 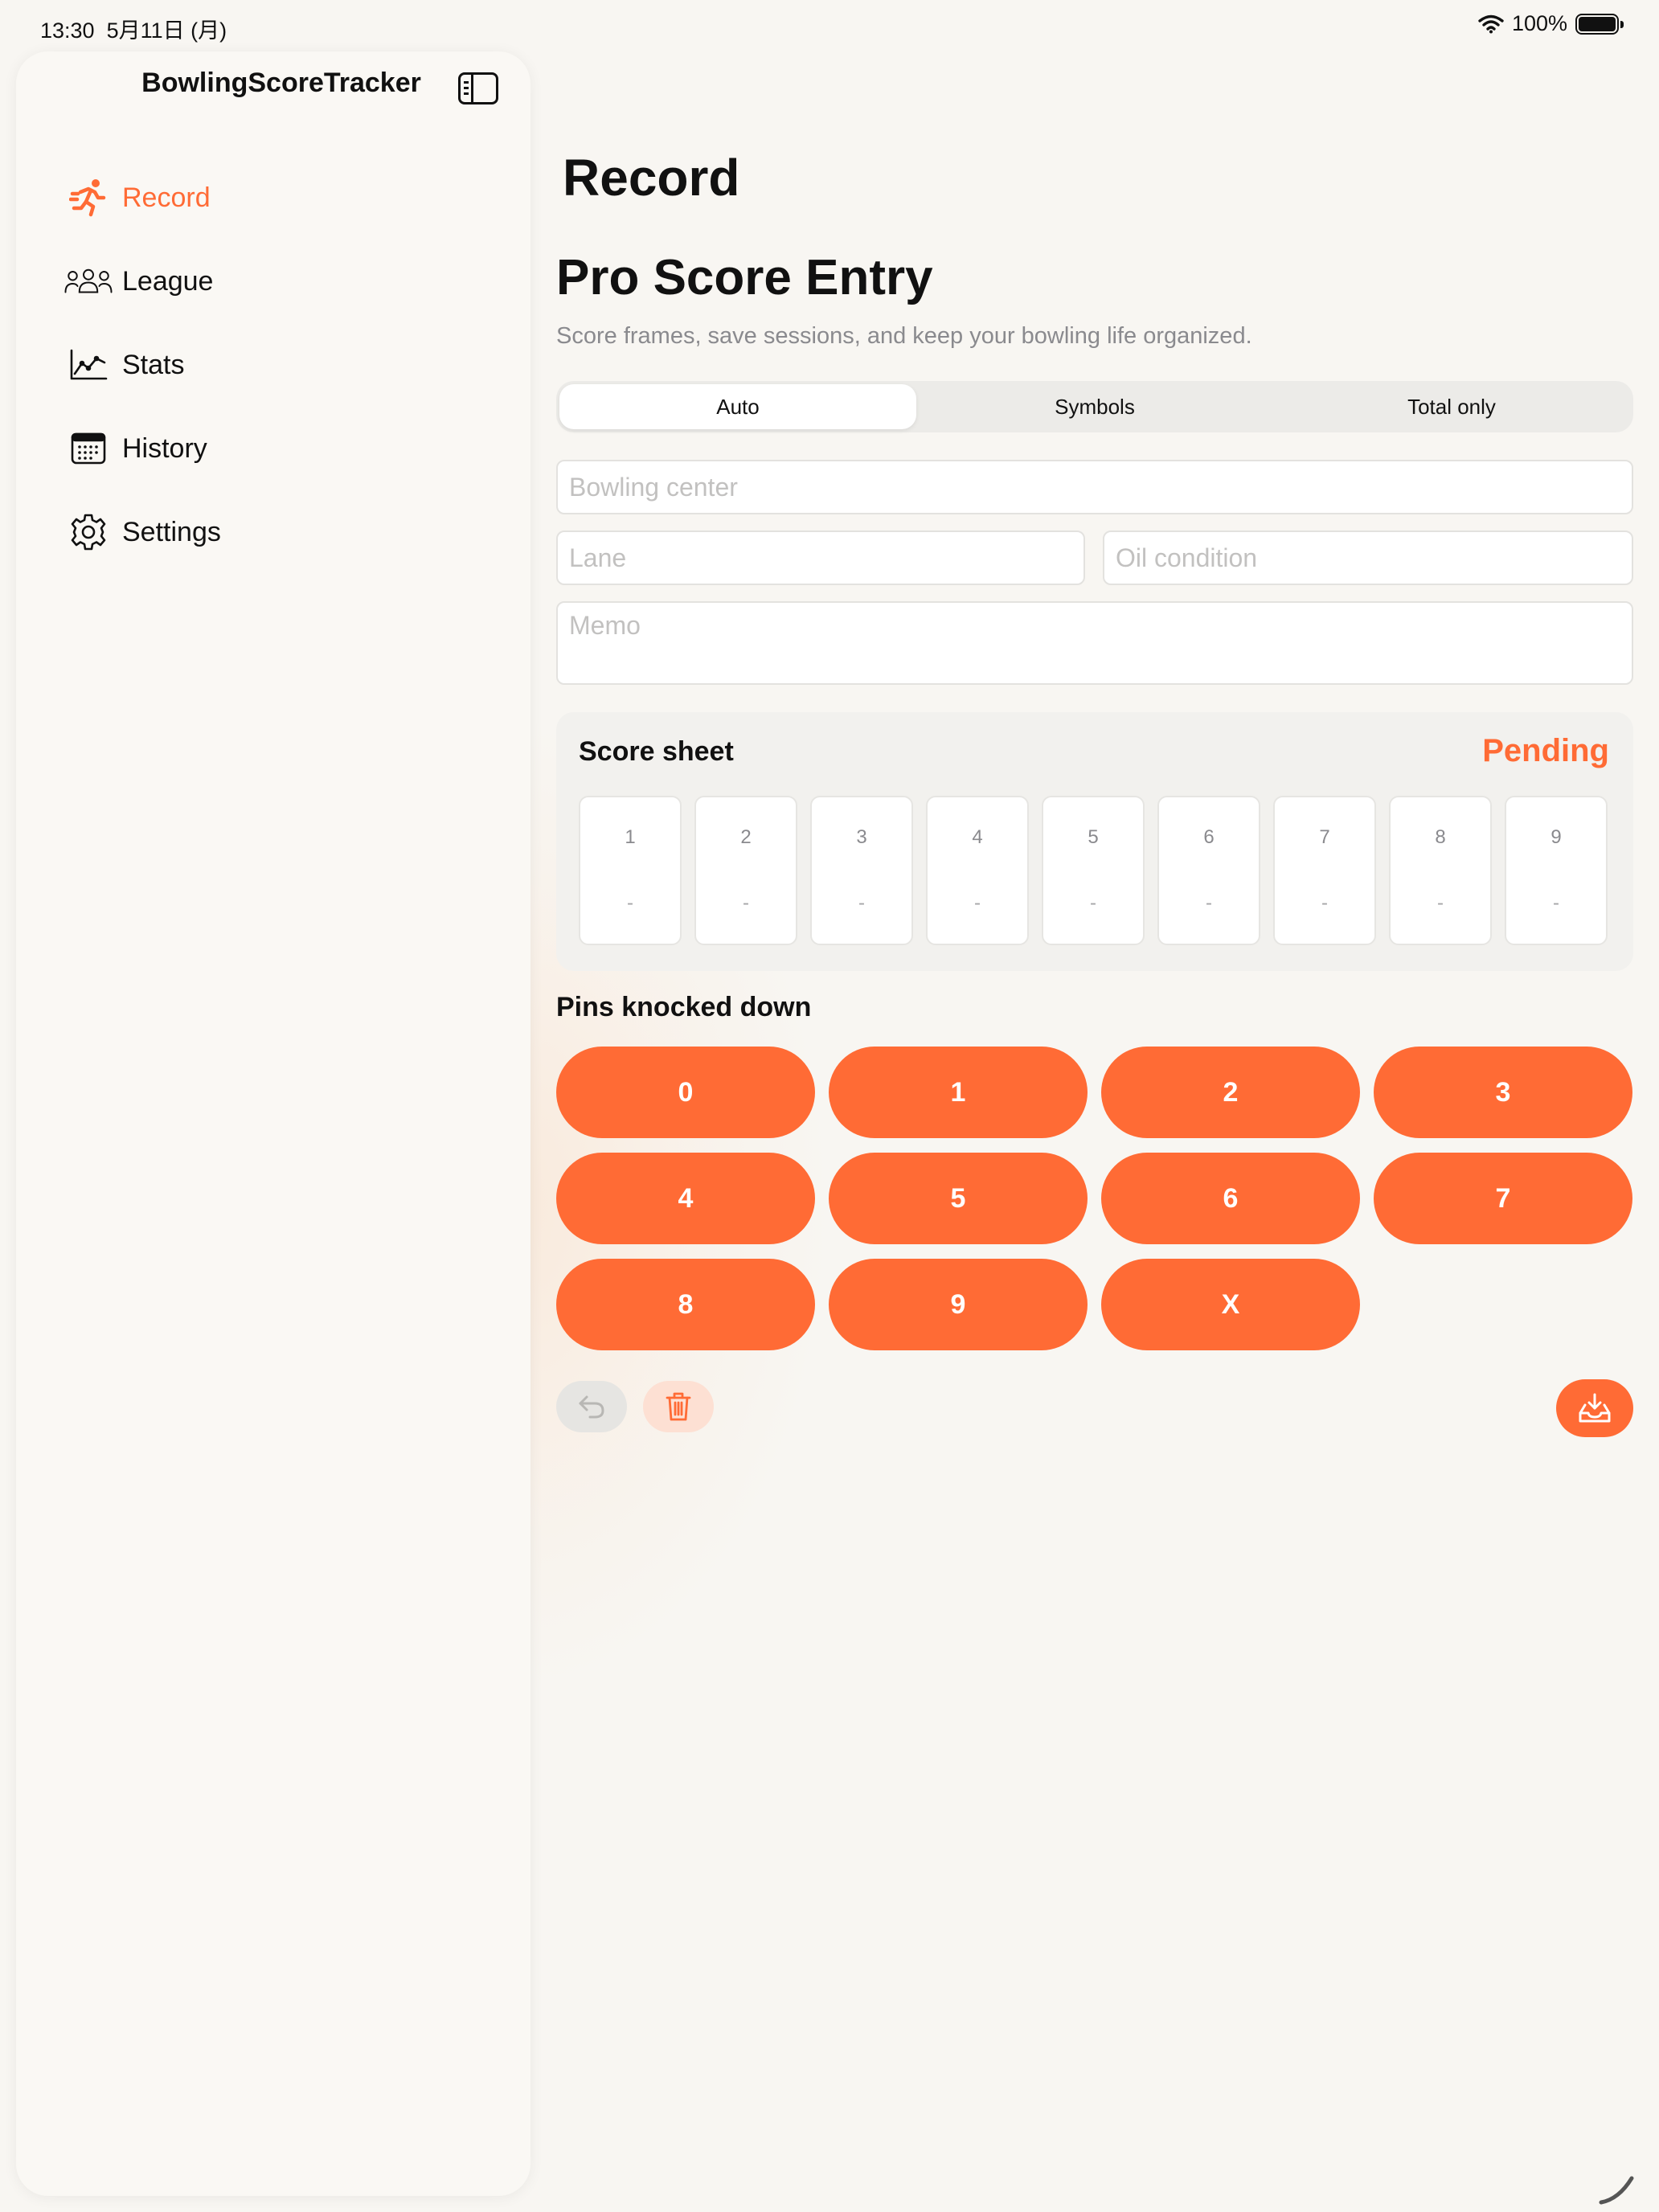 I want to click on segment-symbols: Symbols, so click(x=1094, y=406).